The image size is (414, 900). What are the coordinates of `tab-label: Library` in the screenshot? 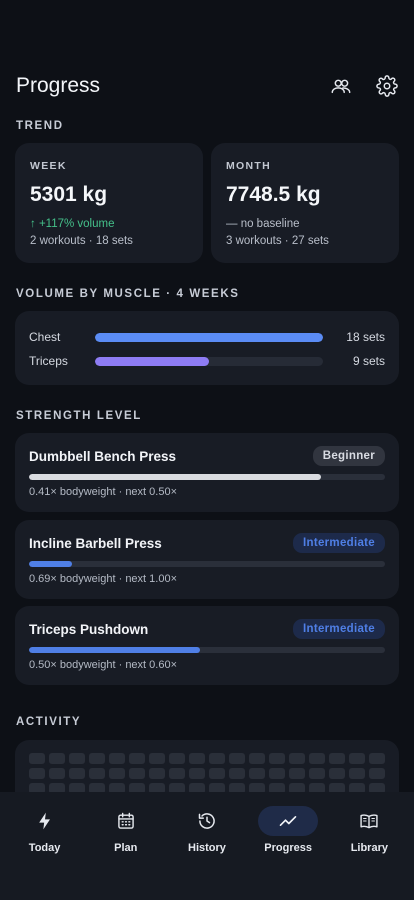 It's located at (369, 848).